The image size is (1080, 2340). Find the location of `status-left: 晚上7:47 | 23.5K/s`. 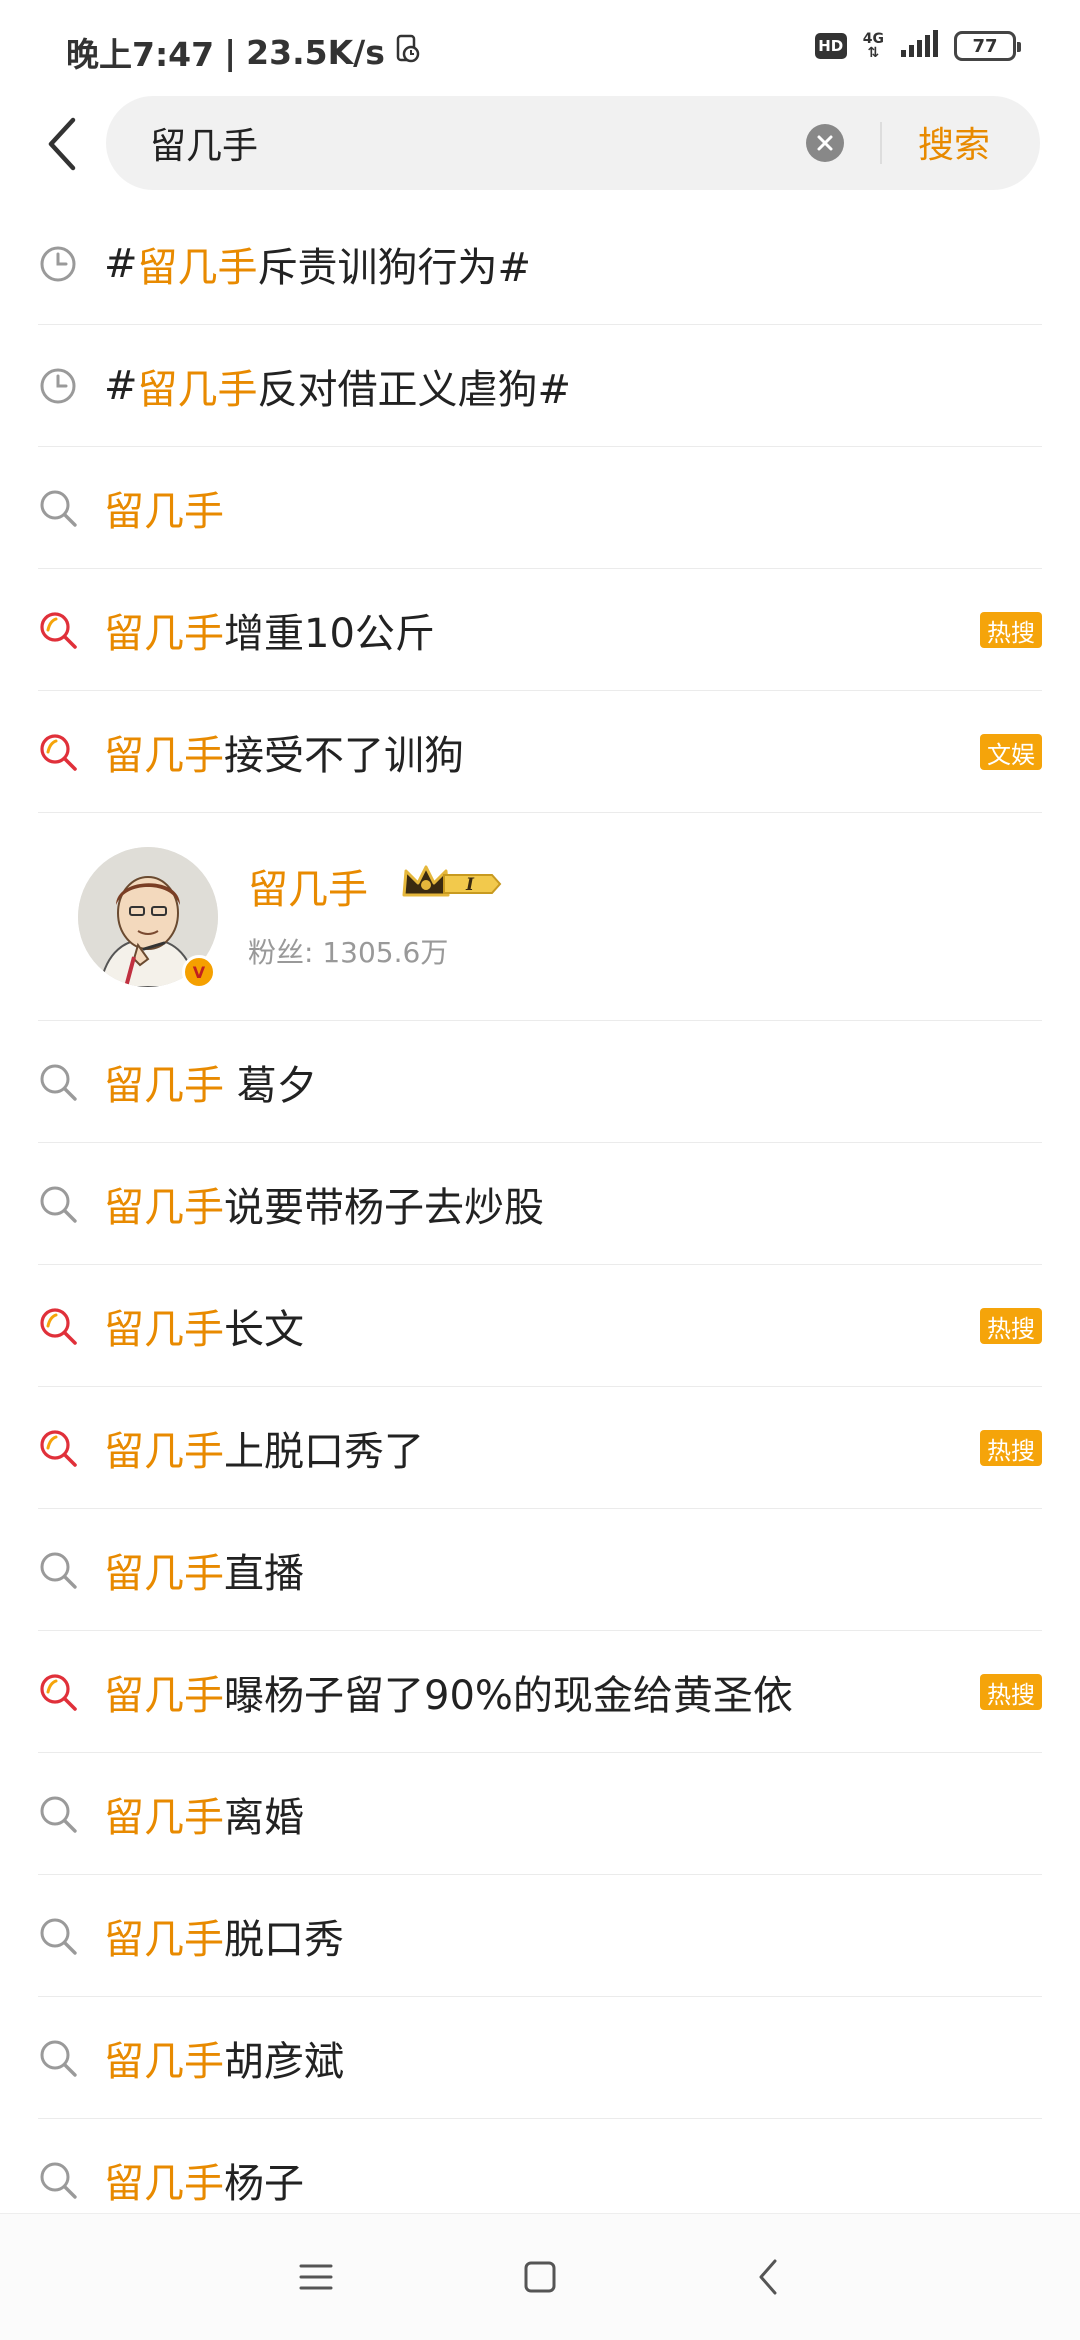

status-left: 晚上7:47 | 23.5K/s is located at coordinates (243, 52).